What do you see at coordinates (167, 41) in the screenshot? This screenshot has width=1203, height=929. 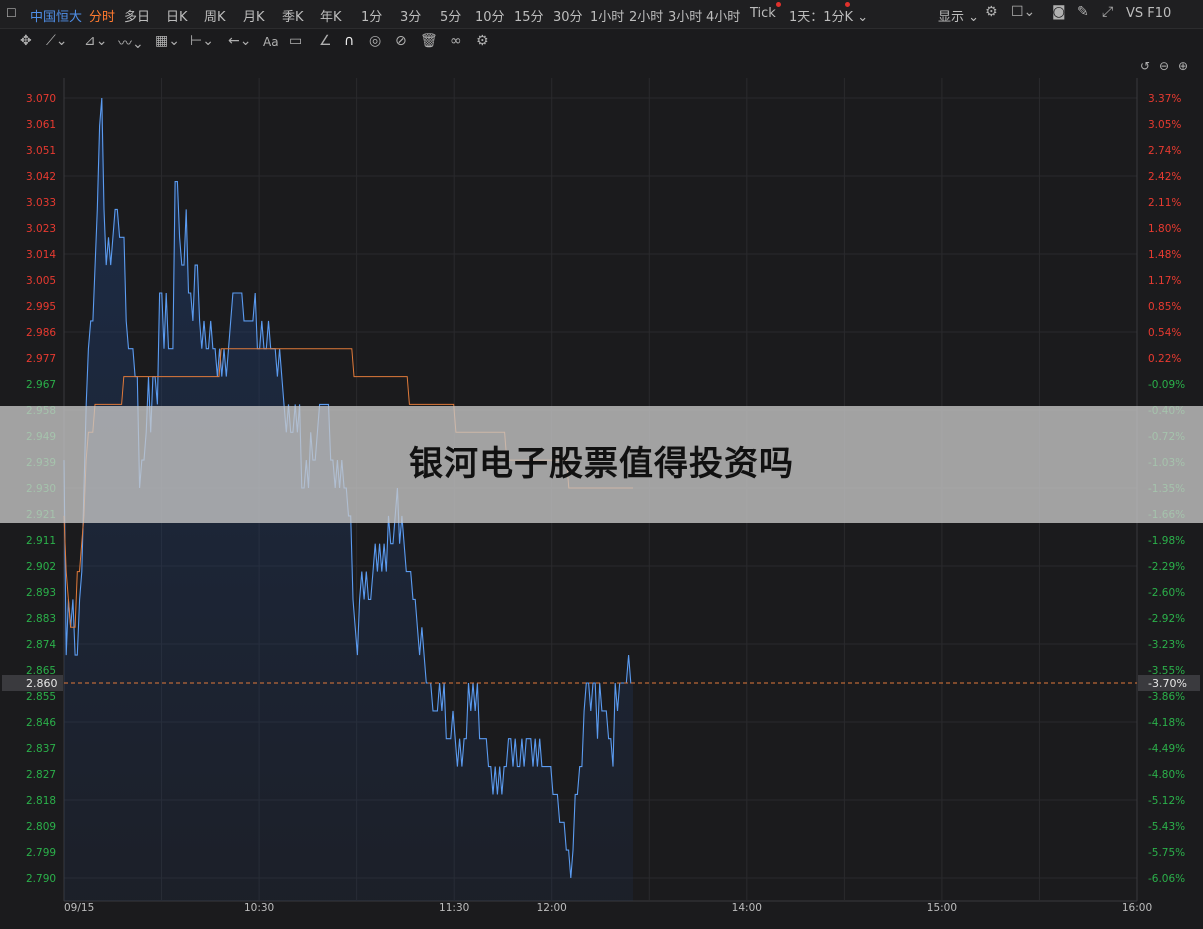 I see `gann-icon: ▦⌄` at bounding box center [167, 41].